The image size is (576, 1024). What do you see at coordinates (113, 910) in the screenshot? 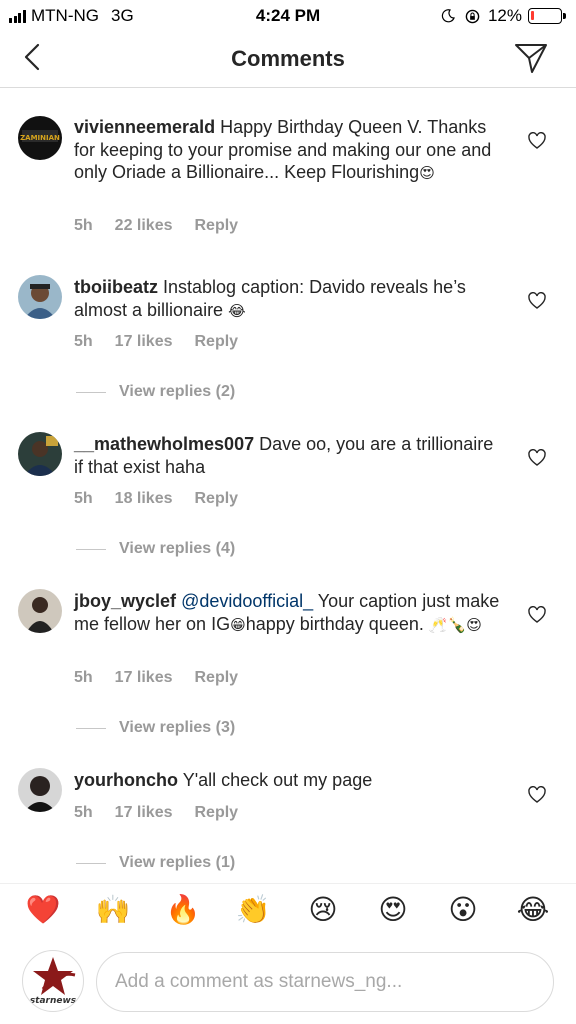
I see `raised-hands-emoji-button: 🙌` at bounding box center [113, 910].